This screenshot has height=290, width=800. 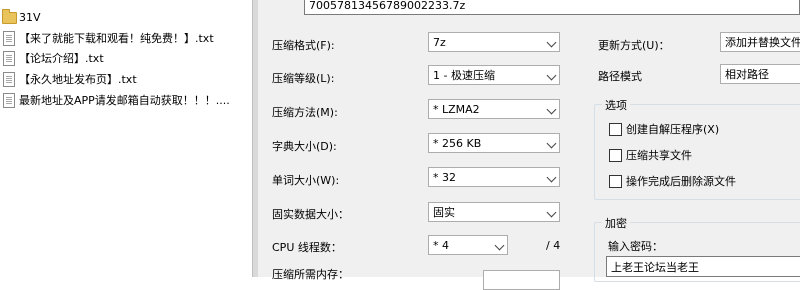 I want to click on file-name: 31V, so click(x=30, y=17).